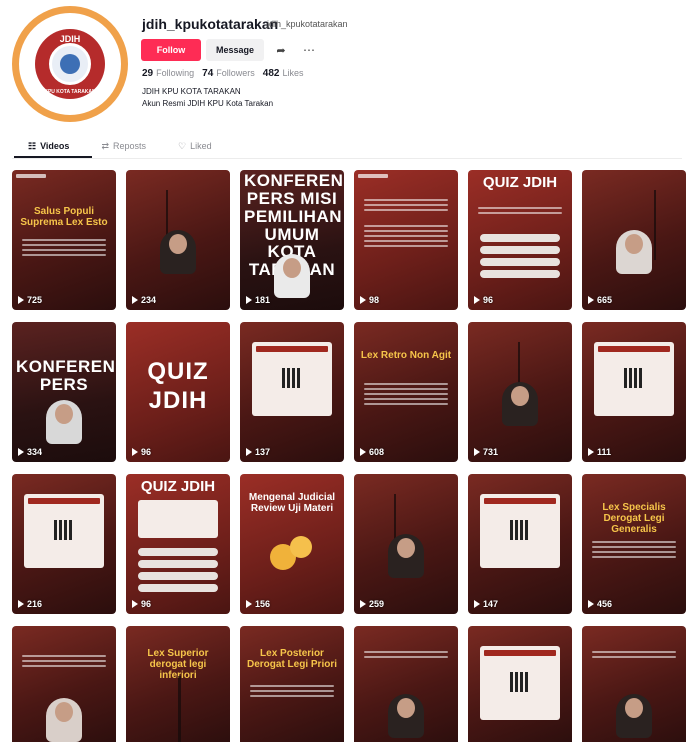 Image resolution: width=693 pixels, height=742 pixels. Describe the element at coordinates (634, 518) in the screenshot. I see `video-title: Lex Specialis Derogat Legi Generalis` at that location.